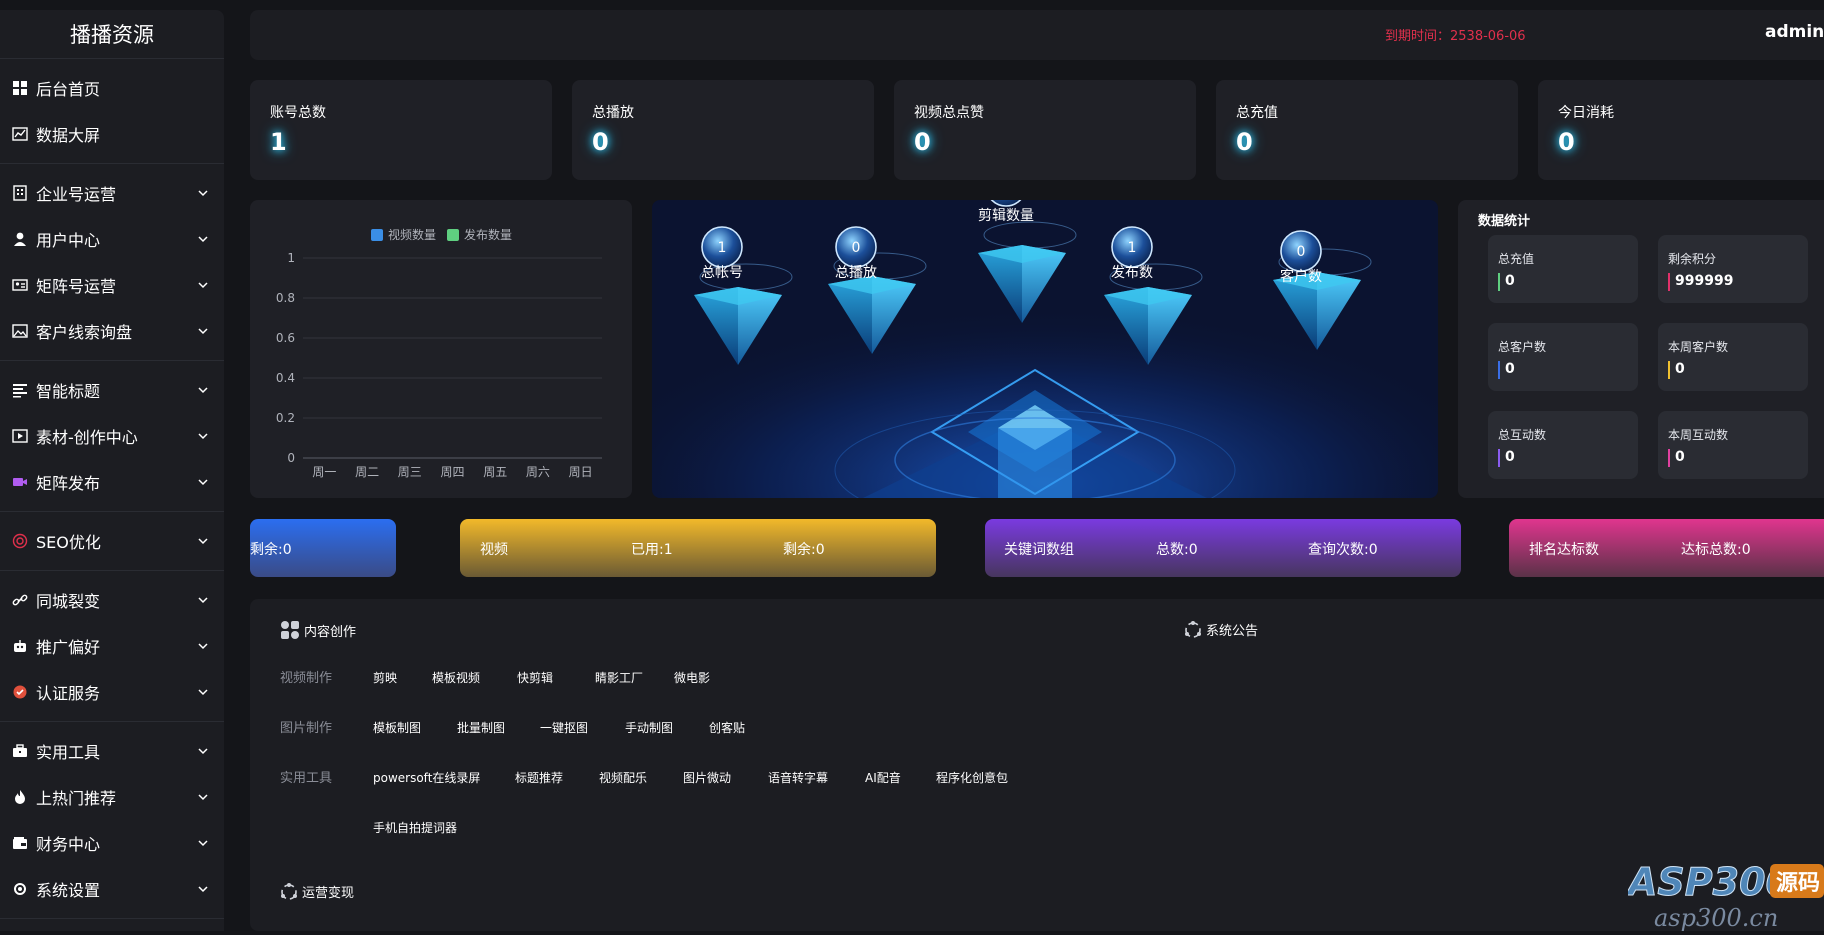 Image resolution: width=1824 pixels, height=935 pixels. What do you see at coordinates (68, 542) in the screenshot?
I see `sidebar-item-label: SEO优化` at bounding box center [68, 542].